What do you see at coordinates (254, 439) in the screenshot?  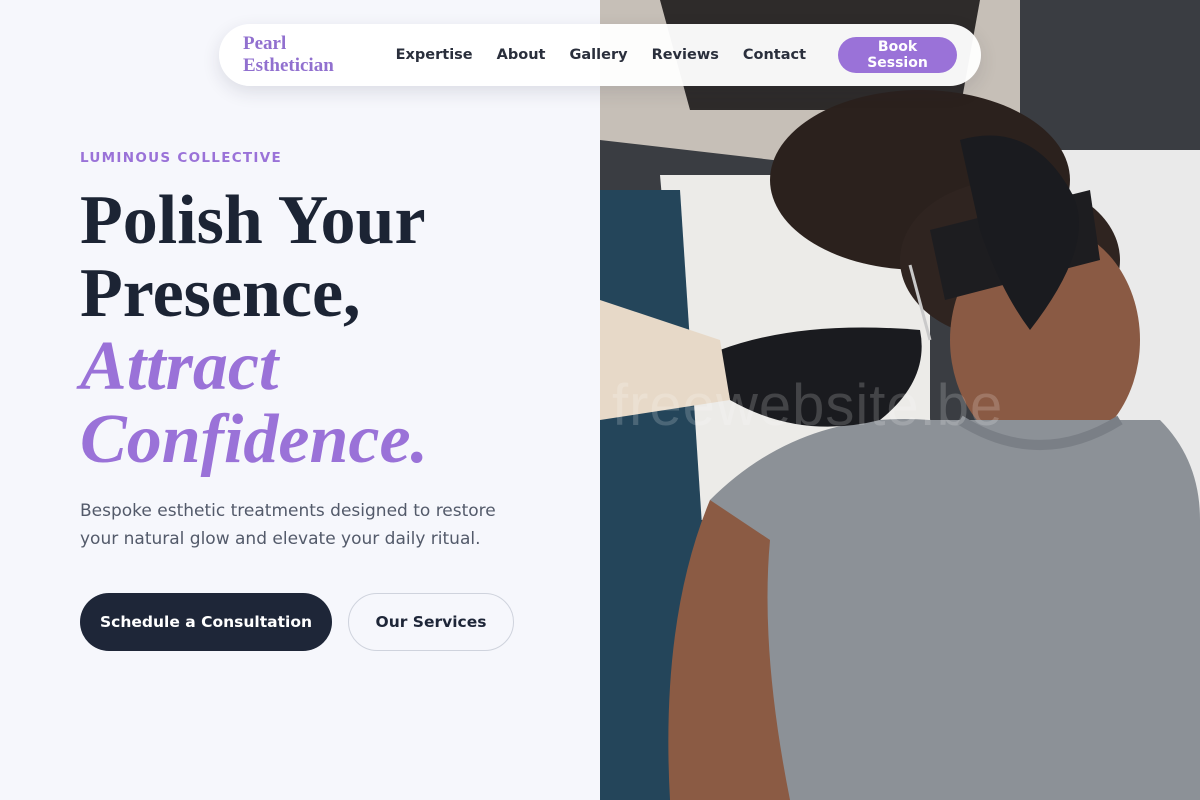 I see `headline-accent-2: Confidence.` at bounding box center [254, 439].